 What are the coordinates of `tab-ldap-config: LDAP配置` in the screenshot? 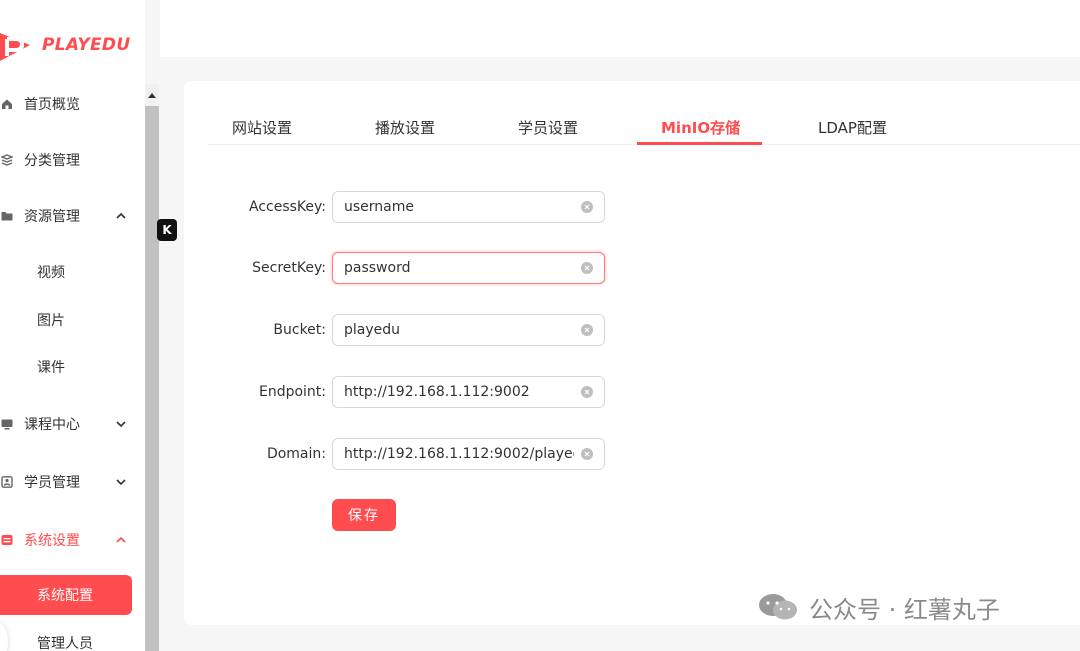 It's located at (852, 127).